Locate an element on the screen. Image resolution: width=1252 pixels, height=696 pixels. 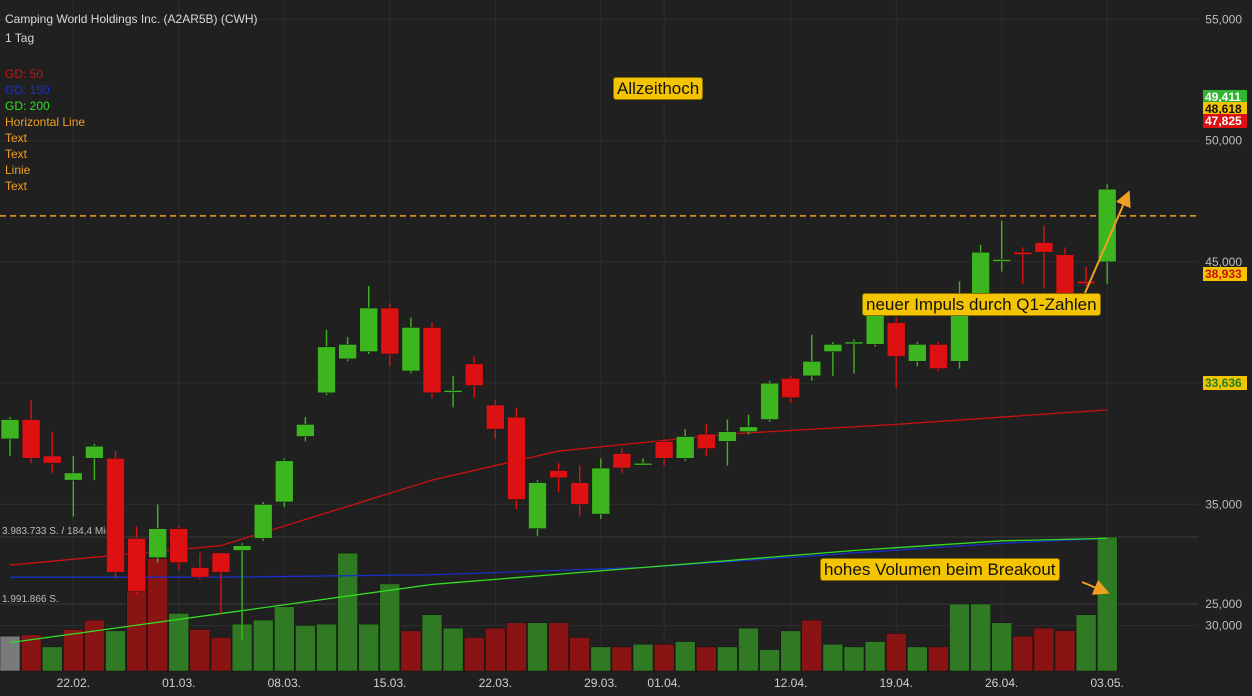
volume-mid-label: 1.991.866 S. is located at coordinates (30, 599).